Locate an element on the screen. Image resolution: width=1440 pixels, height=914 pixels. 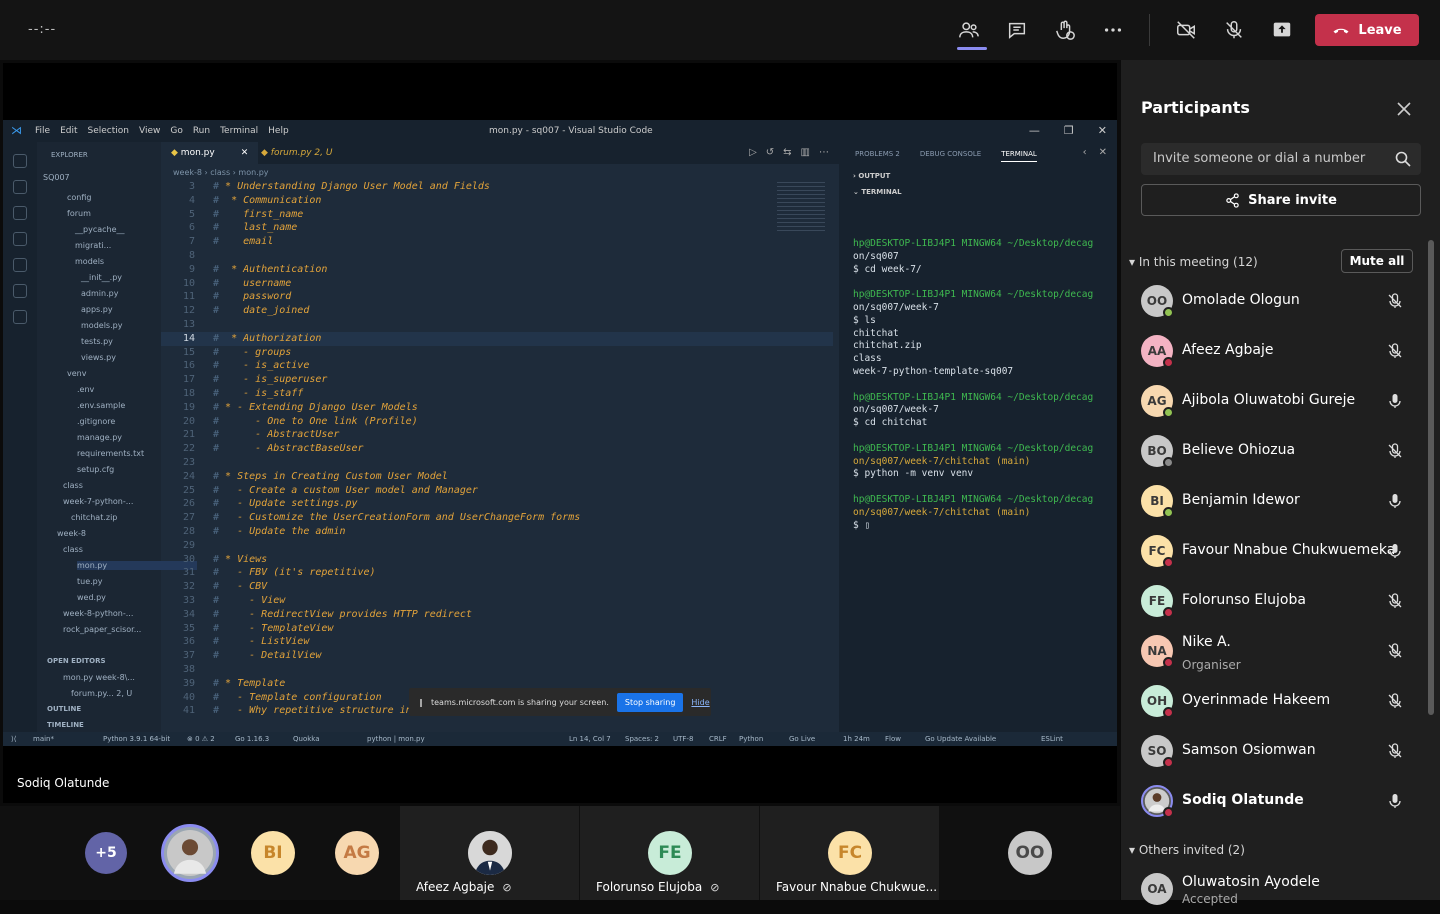
line-number: 19 is located at coordinates (188, 407).